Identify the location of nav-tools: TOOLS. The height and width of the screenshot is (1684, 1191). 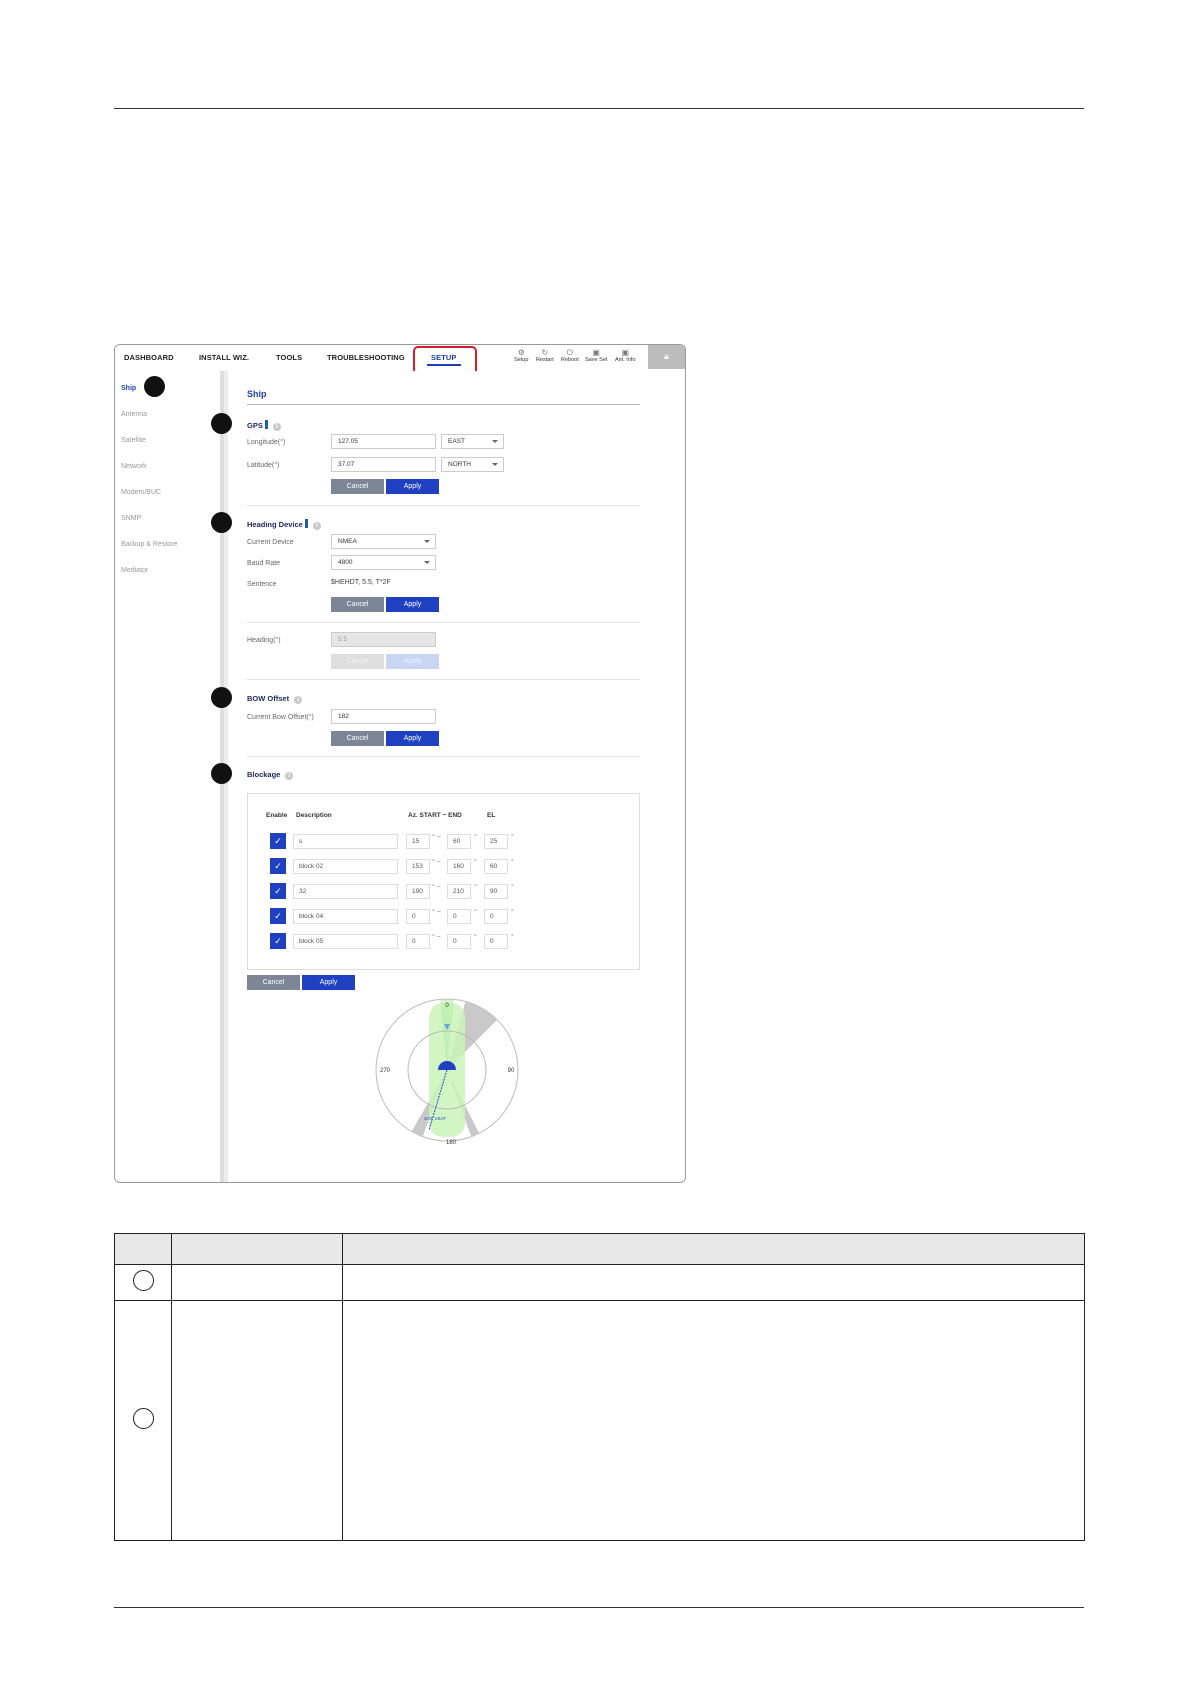
(289, 357).